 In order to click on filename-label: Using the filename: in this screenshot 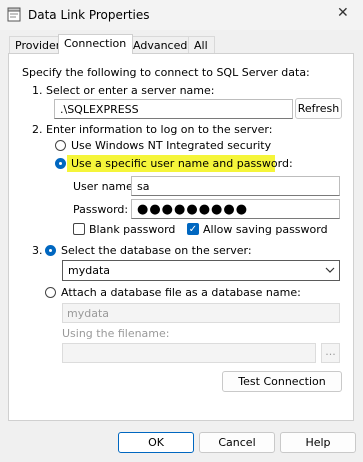, I will do `click(116, 333)`.